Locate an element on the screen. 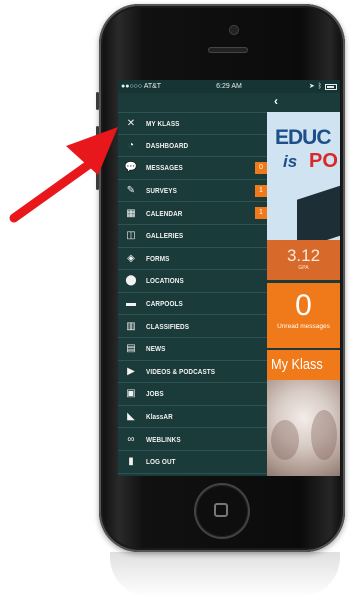 This screenshot has width=352, height=599. red-arrow-icon is located at coordinates (63, 175).